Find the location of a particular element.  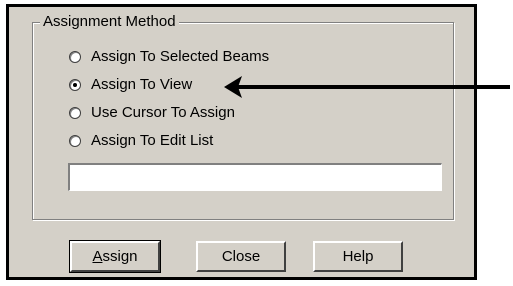

radio-use-cursor-to-assign: Use Cursor To Assign is located at coordinates (152, 113).